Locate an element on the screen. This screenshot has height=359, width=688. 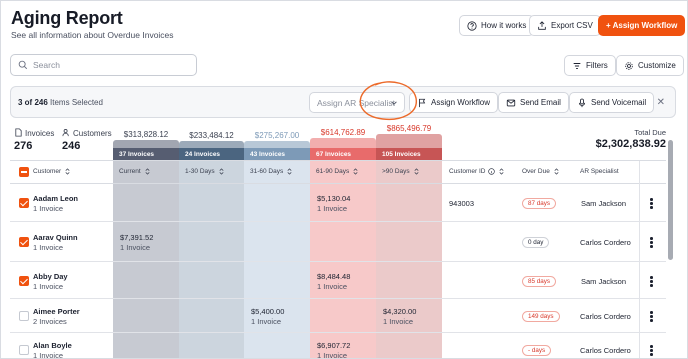
send-voicemail-button: Send Voicemail is located at coordinates (612, 102).